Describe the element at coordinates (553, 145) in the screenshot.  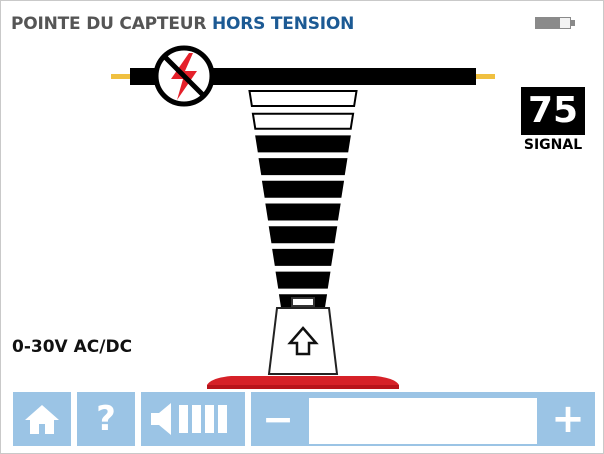
I see `signal-label: SIGNAL` at that location.